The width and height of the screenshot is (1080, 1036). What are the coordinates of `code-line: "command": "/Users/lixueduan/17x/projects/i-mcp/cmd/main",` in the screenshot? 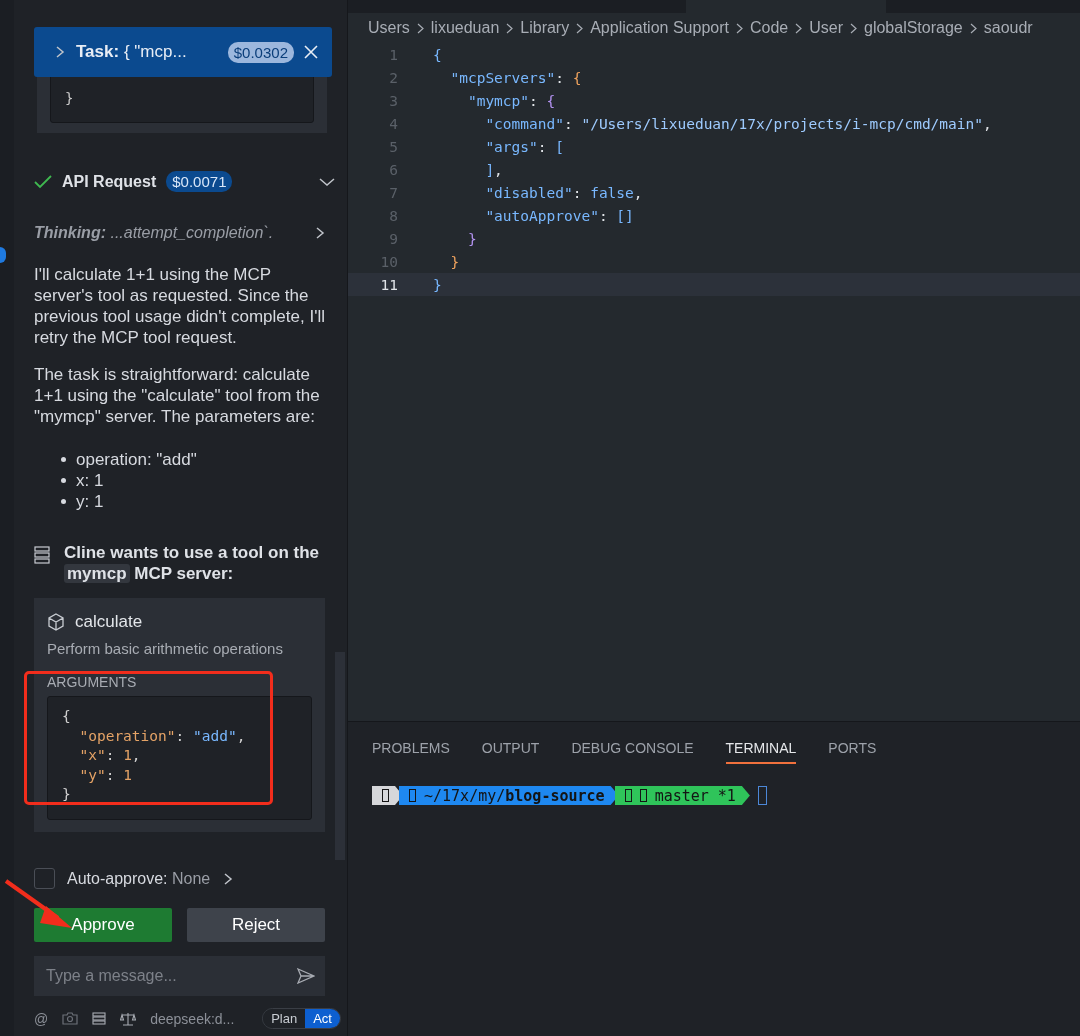 It's located at (738, 123).